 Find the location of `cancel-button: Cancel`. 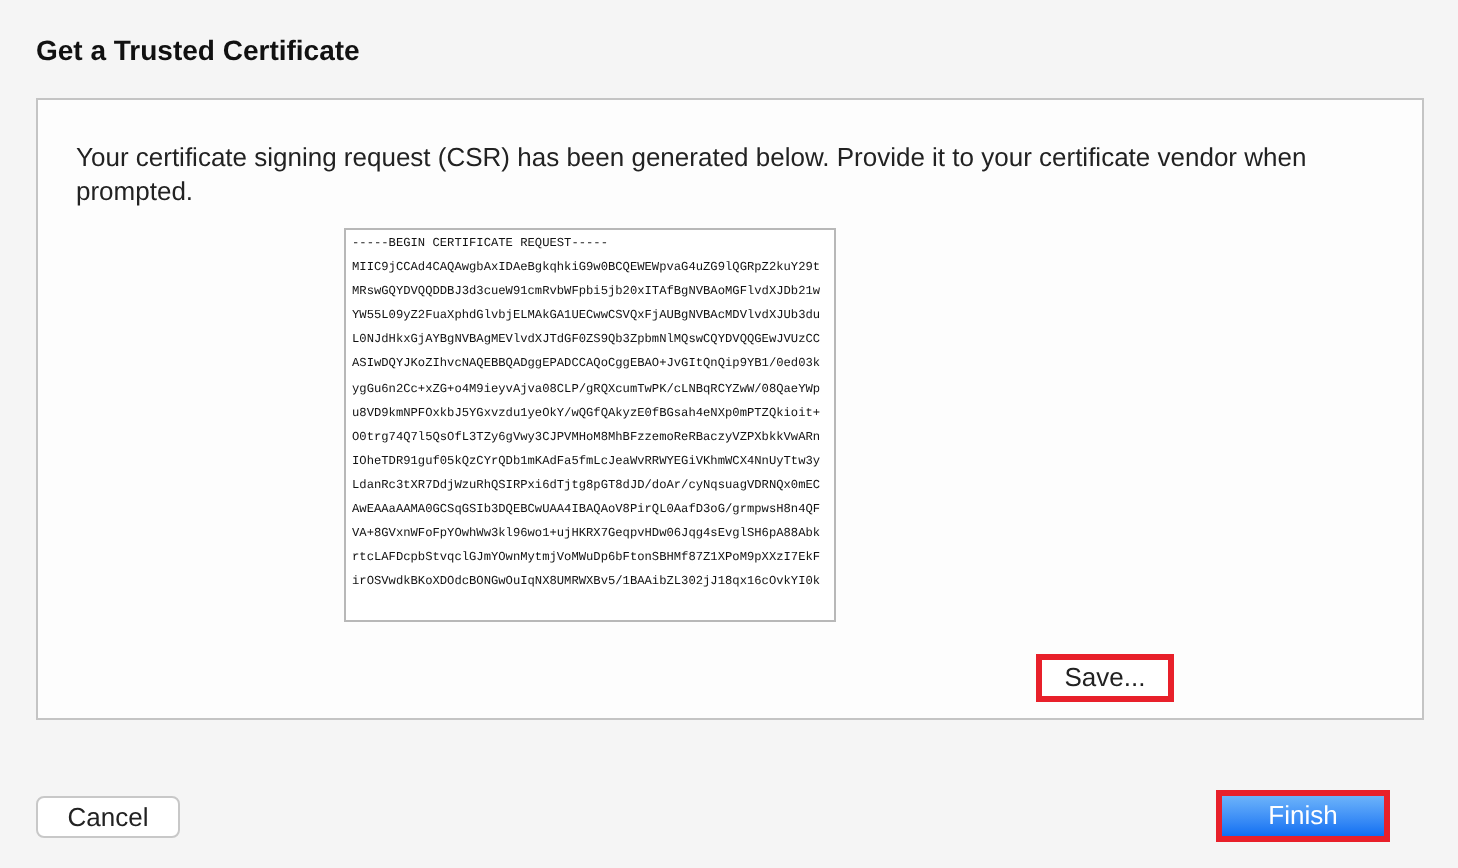

cancel-button: Cancel is located at coordinates (108, 816).